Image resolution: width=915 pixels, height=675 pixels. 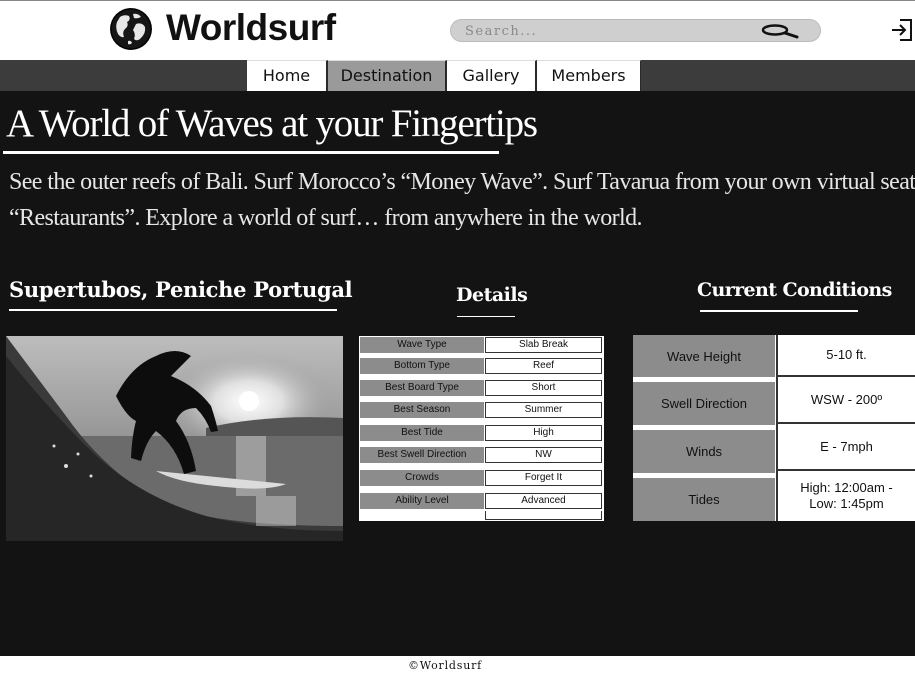 I want to click on details-title-underline, so click(x=486, y=316).